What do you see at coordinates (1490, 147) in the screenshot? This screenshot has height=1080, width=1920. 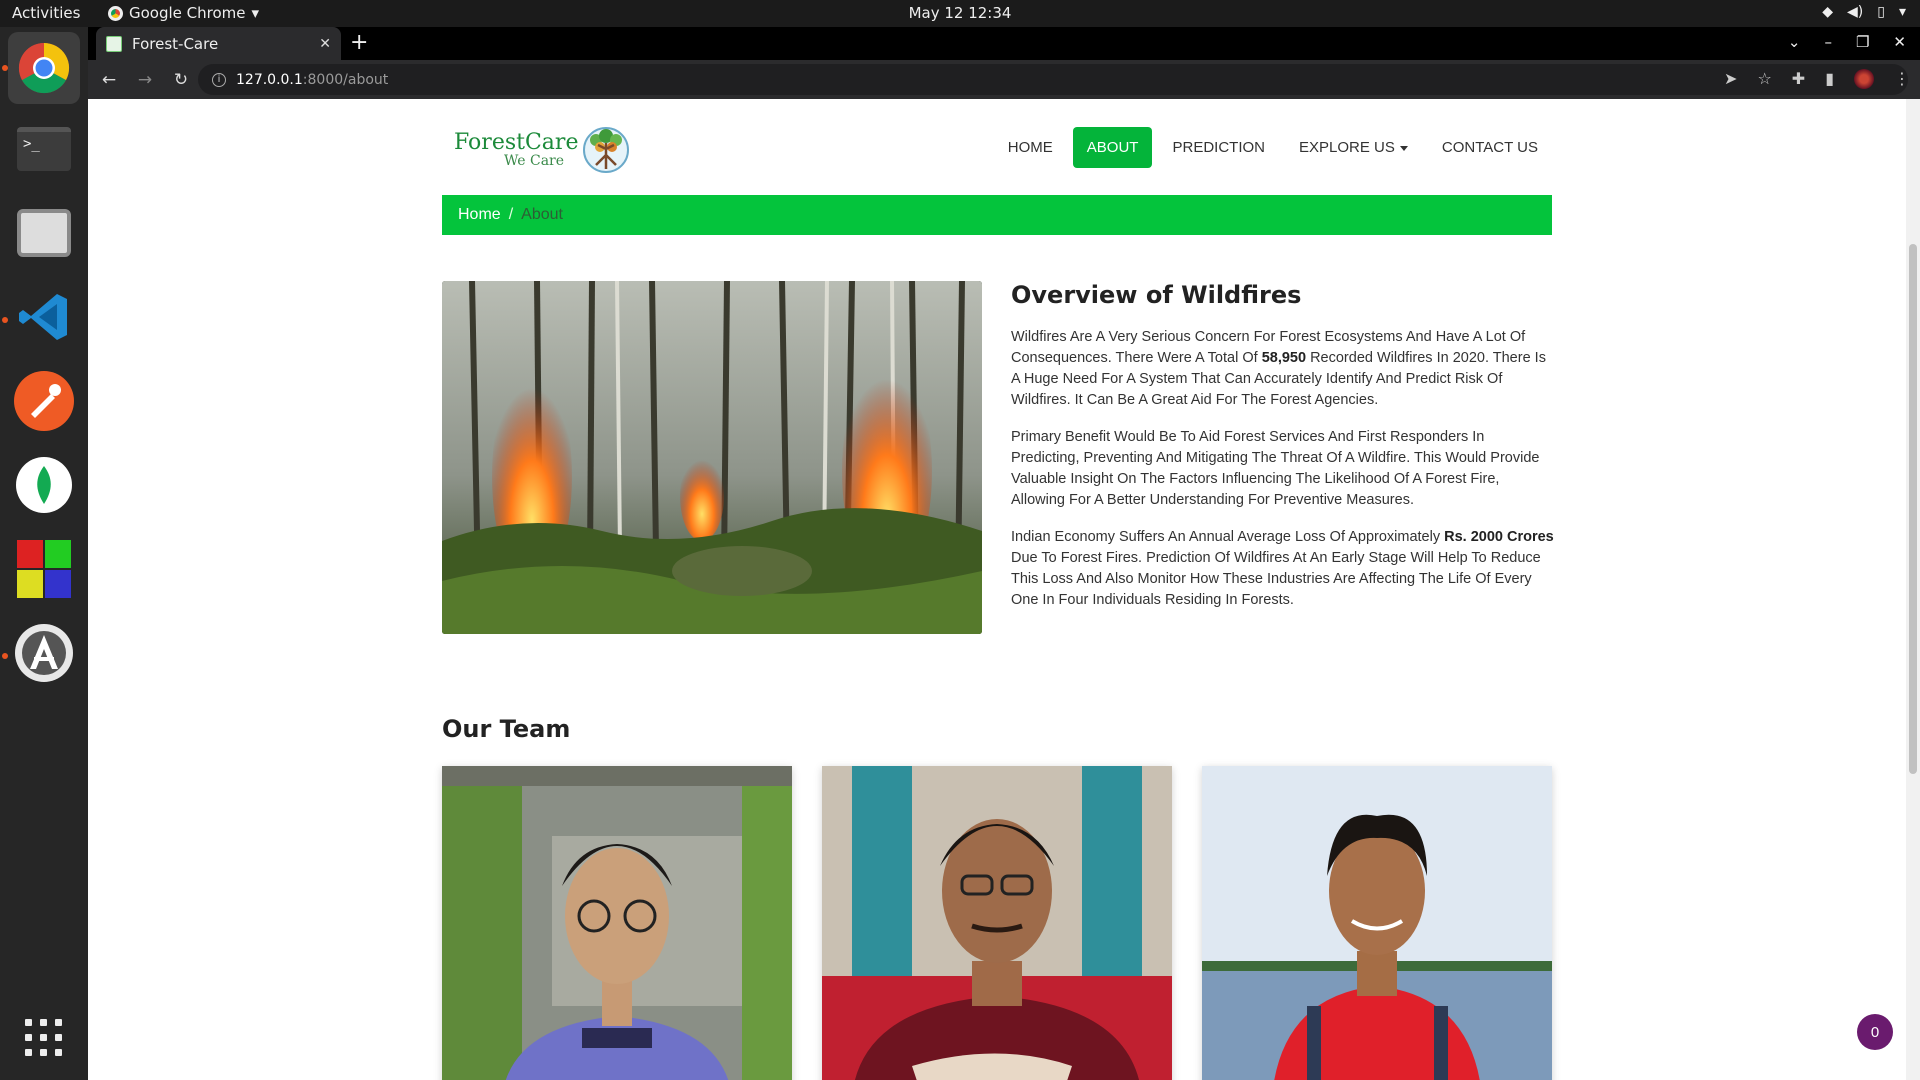 I see `nav-contact: CONTACT US` at bounding box center [1490, 147].